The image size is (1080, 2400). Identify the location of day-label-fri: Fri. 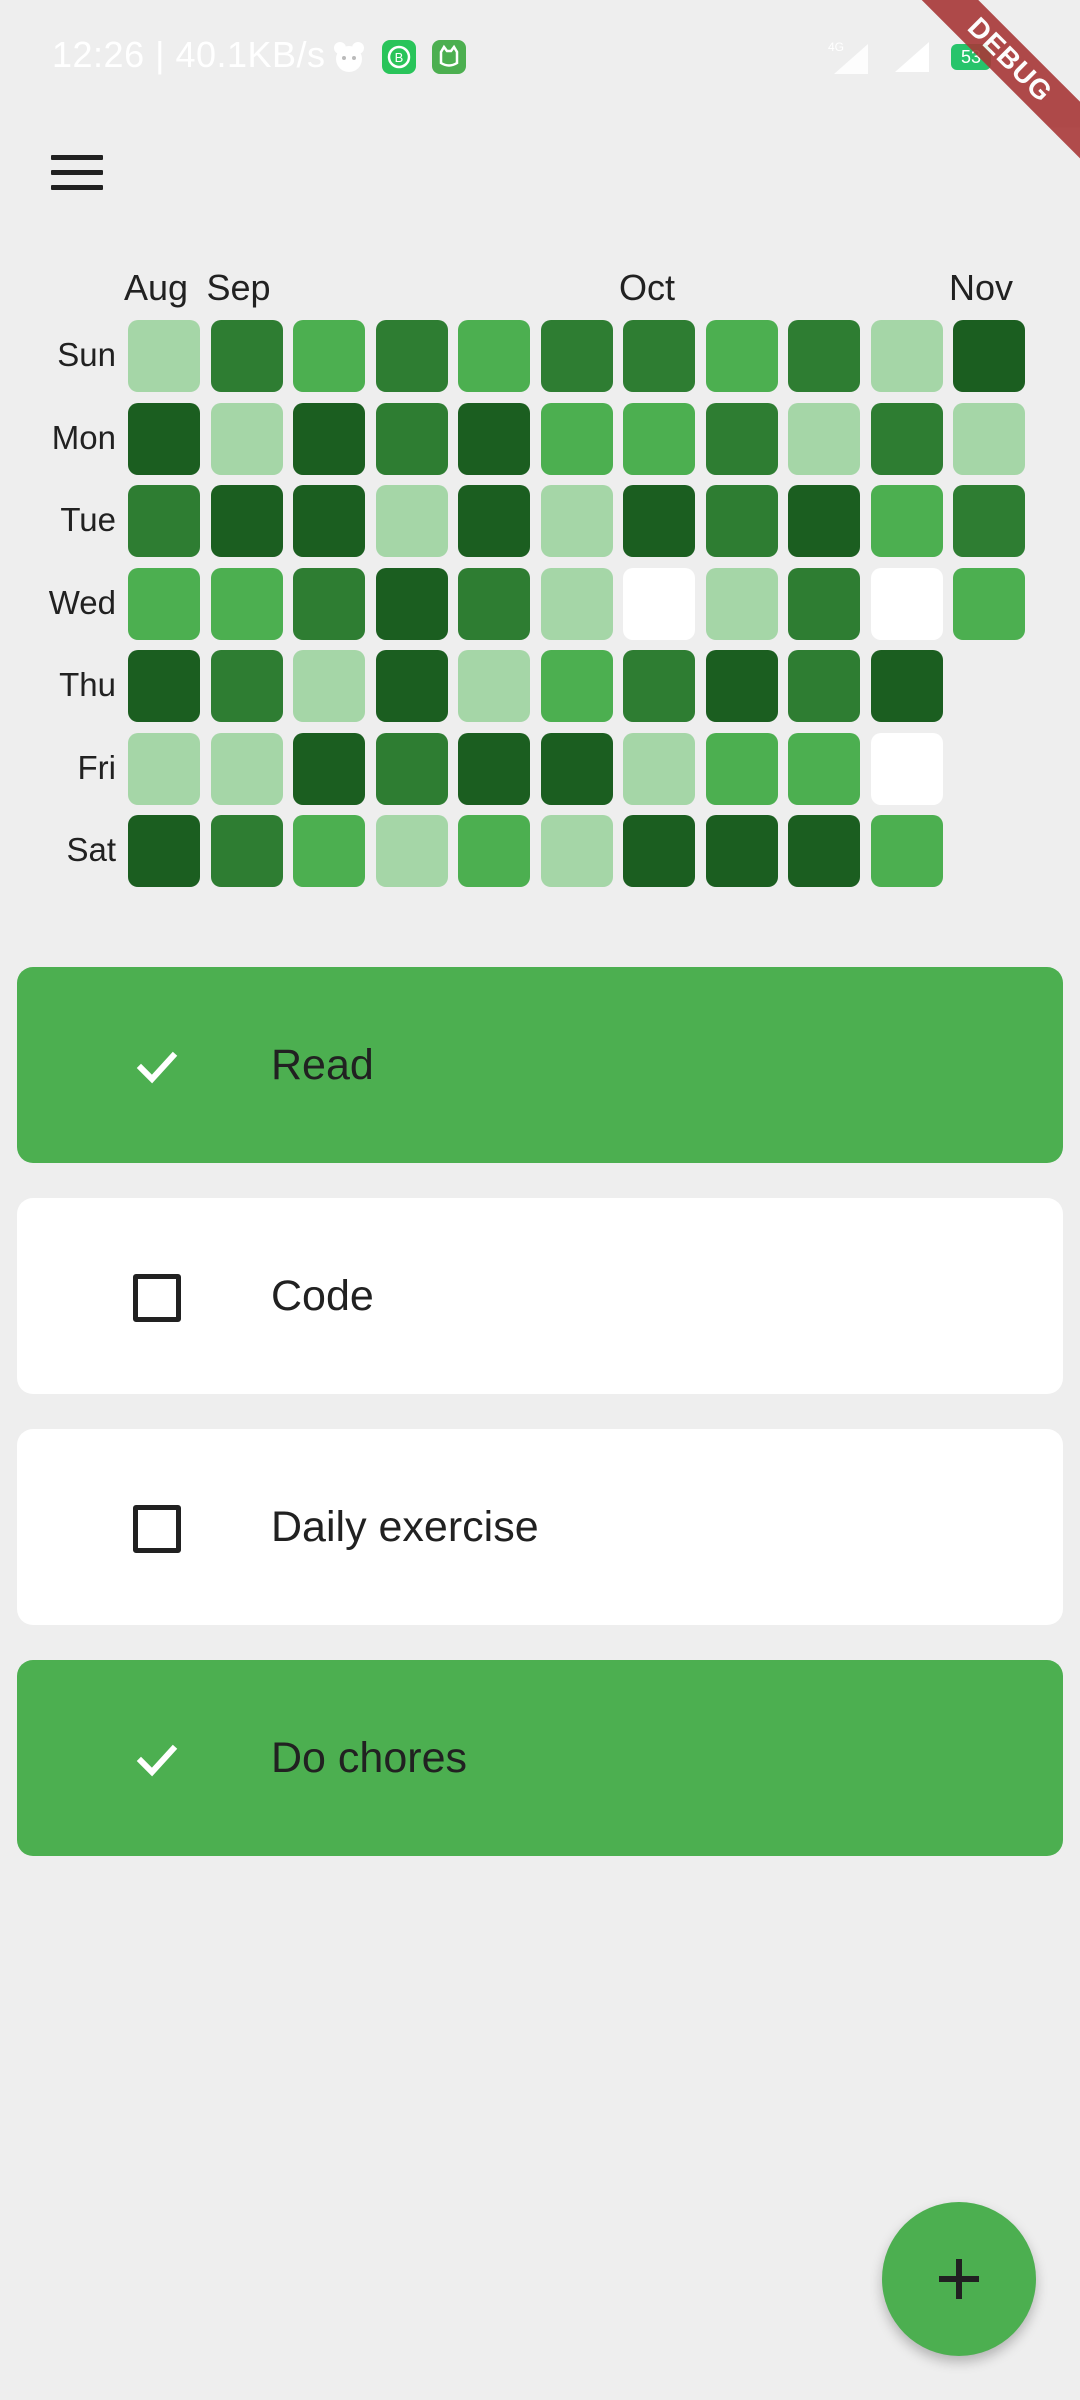
(96, 767).